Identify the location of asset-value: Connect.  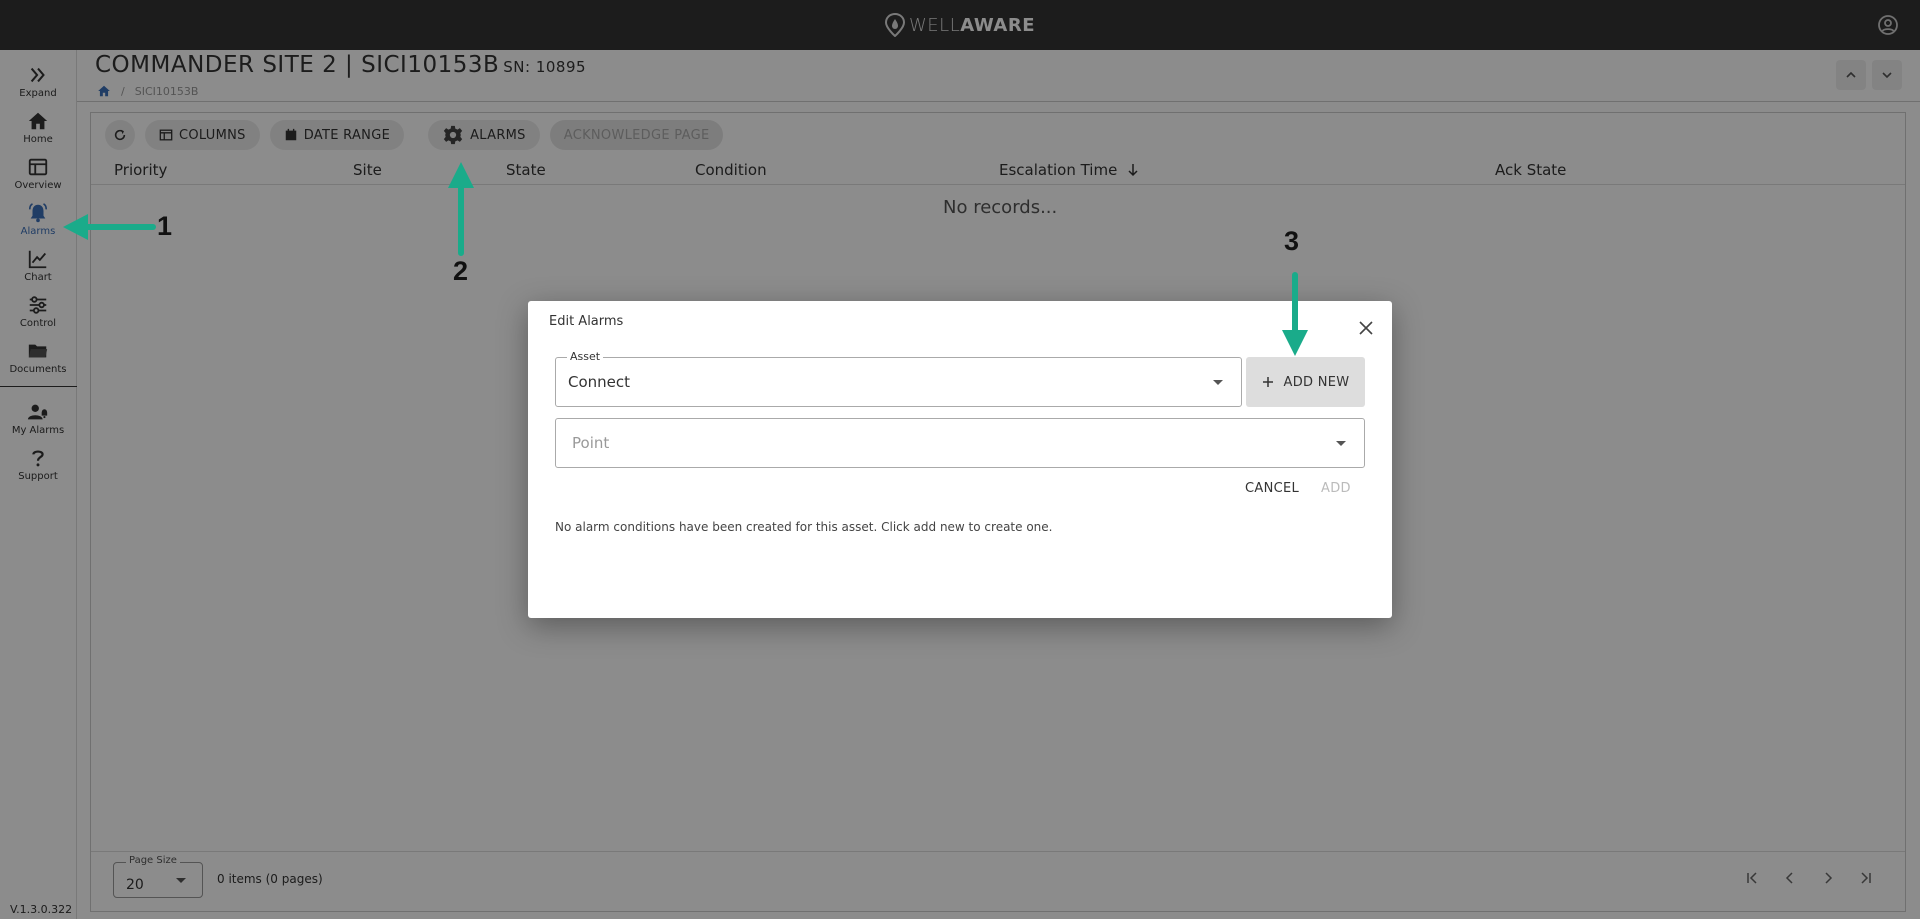
(599, 382).